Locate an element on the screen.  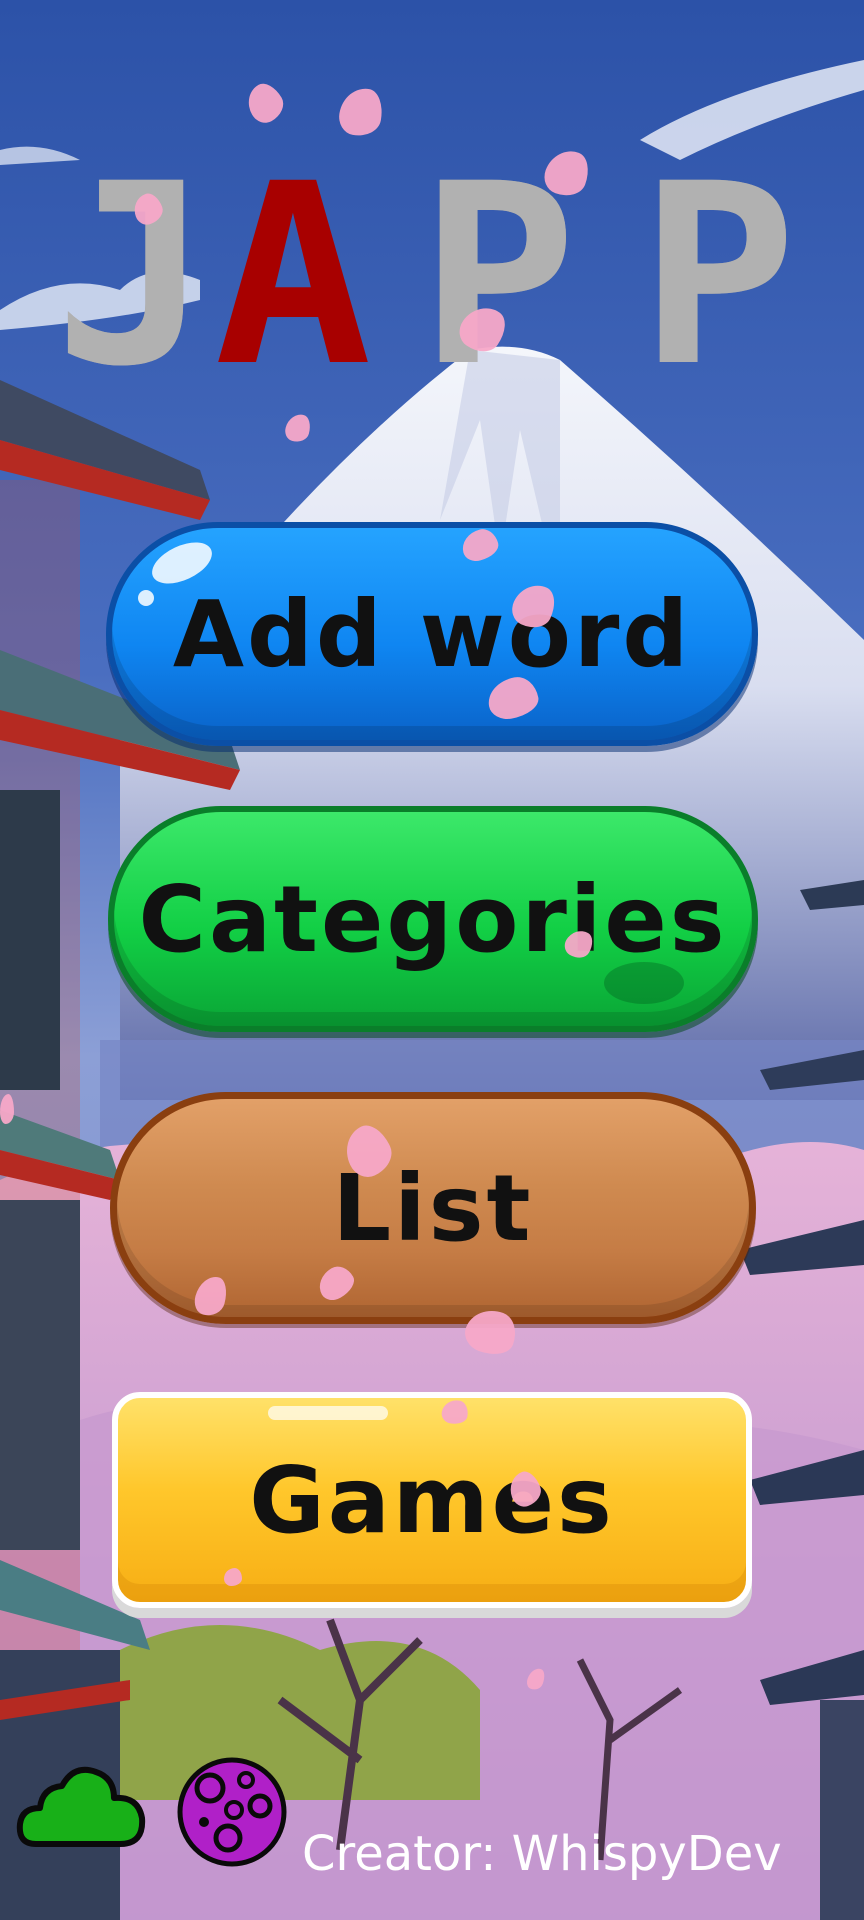
cloud-icon is located at coordinates (81, 1806).